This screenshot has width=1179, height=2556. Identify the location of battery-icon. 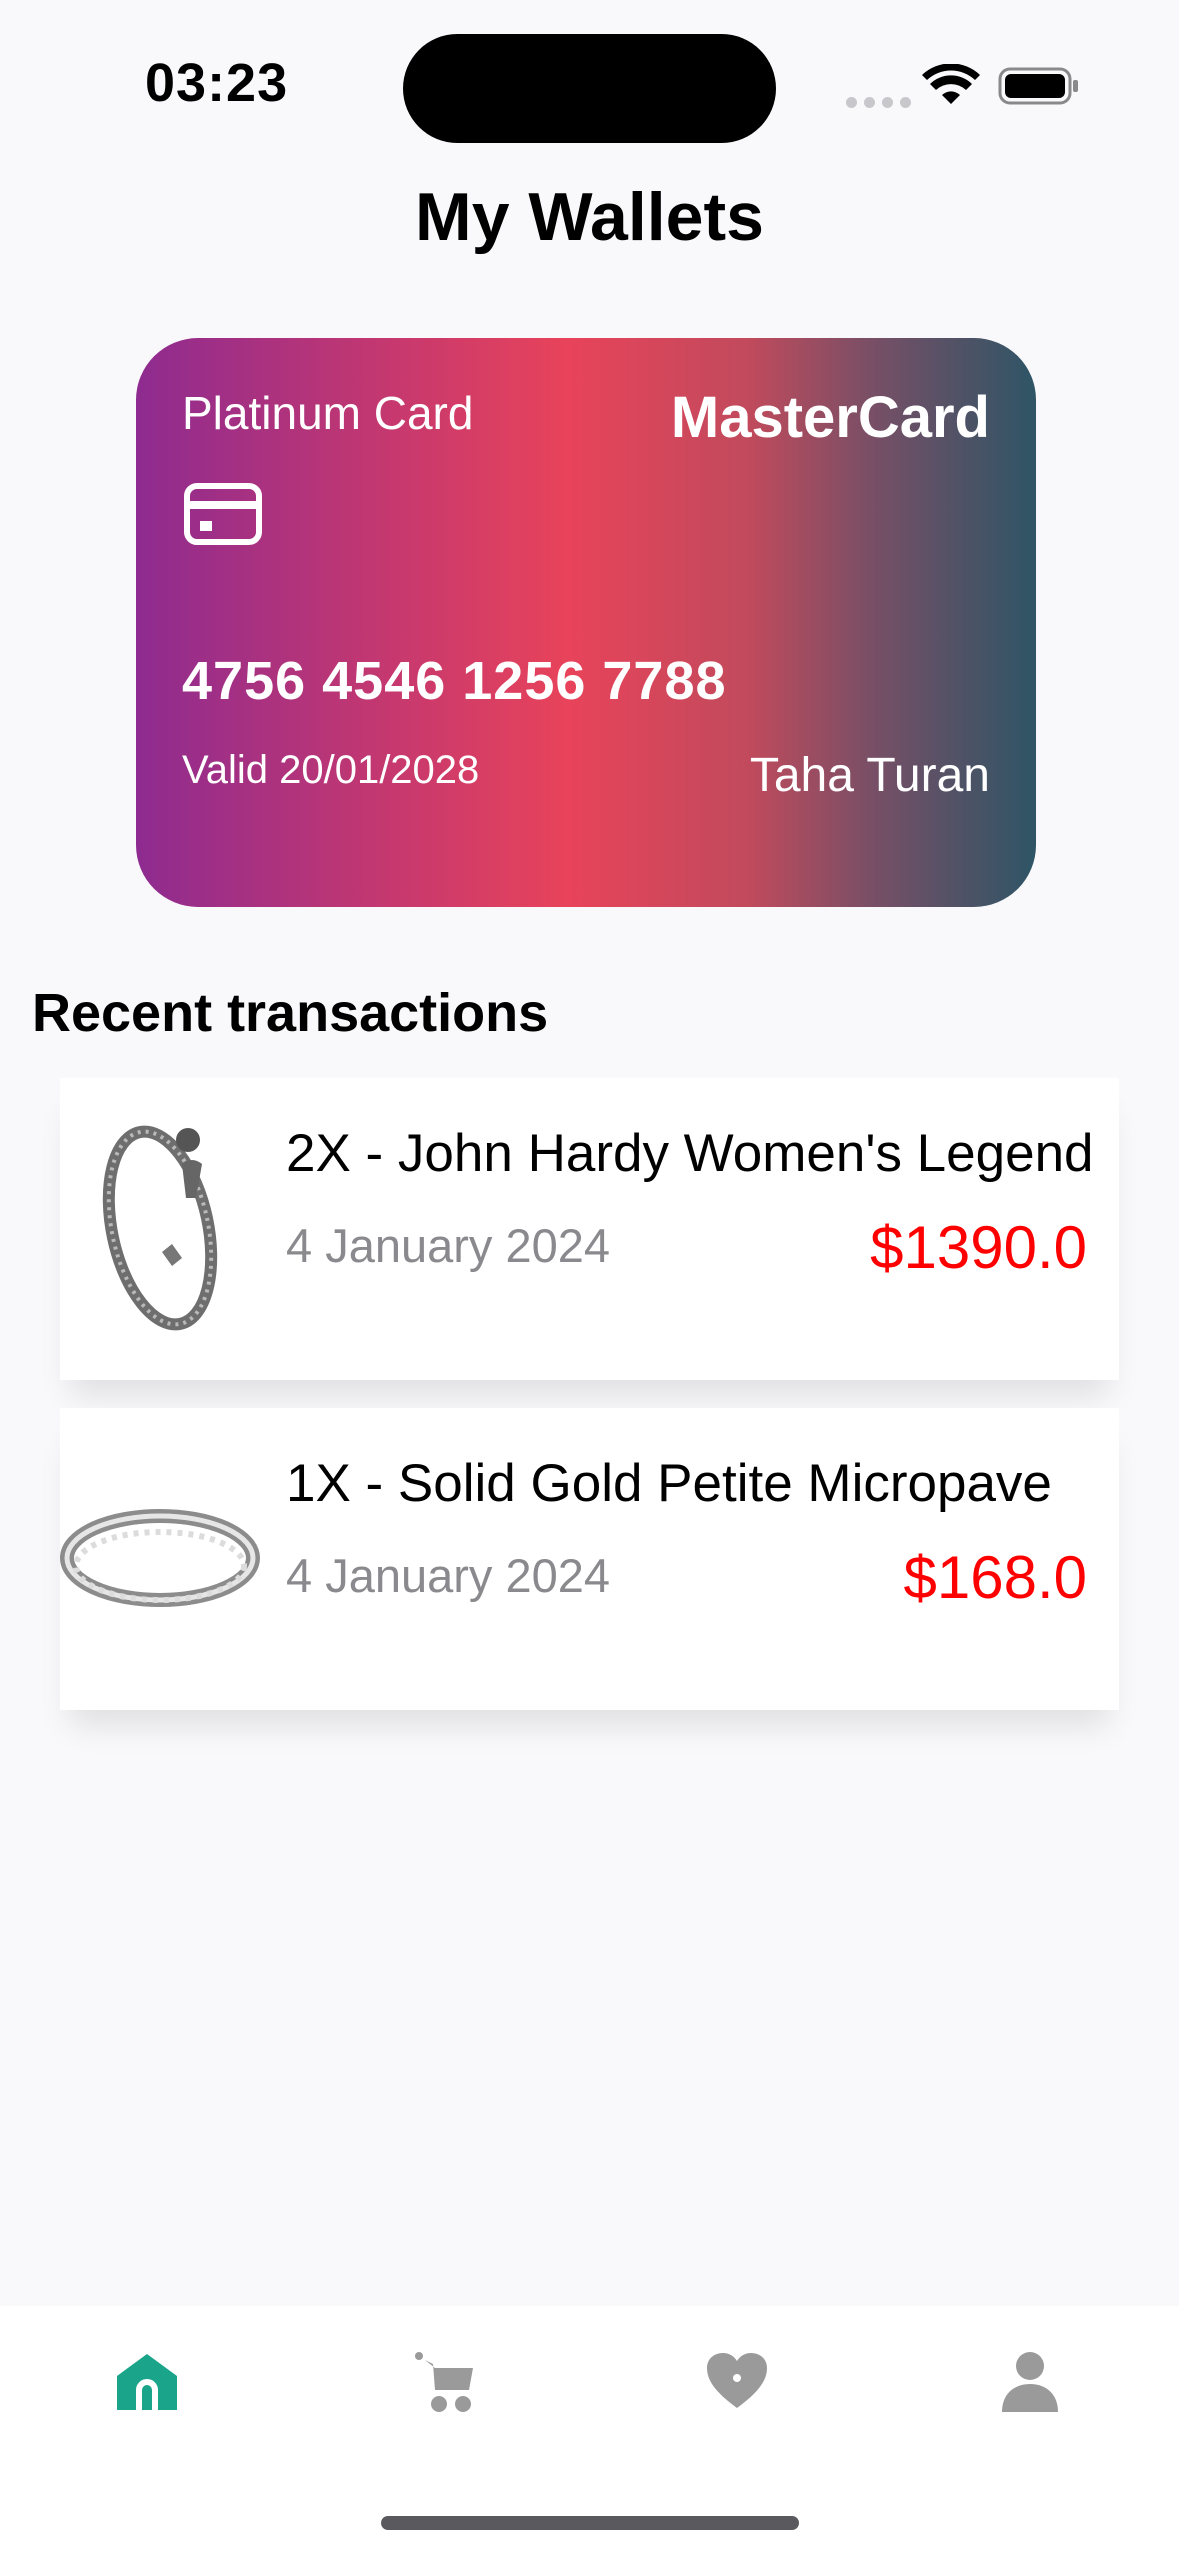
(1038, 86).